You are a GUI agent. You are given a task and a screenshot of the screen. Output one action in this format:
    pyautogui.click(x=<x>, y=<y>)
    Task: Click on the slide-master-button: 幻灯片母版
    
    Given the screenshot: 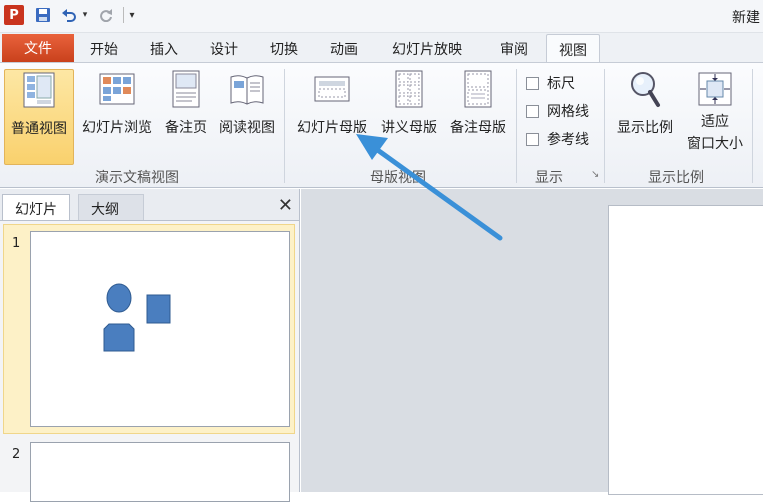 What is the action you would take?
    pyautogui.click(x=332, y=103)
    